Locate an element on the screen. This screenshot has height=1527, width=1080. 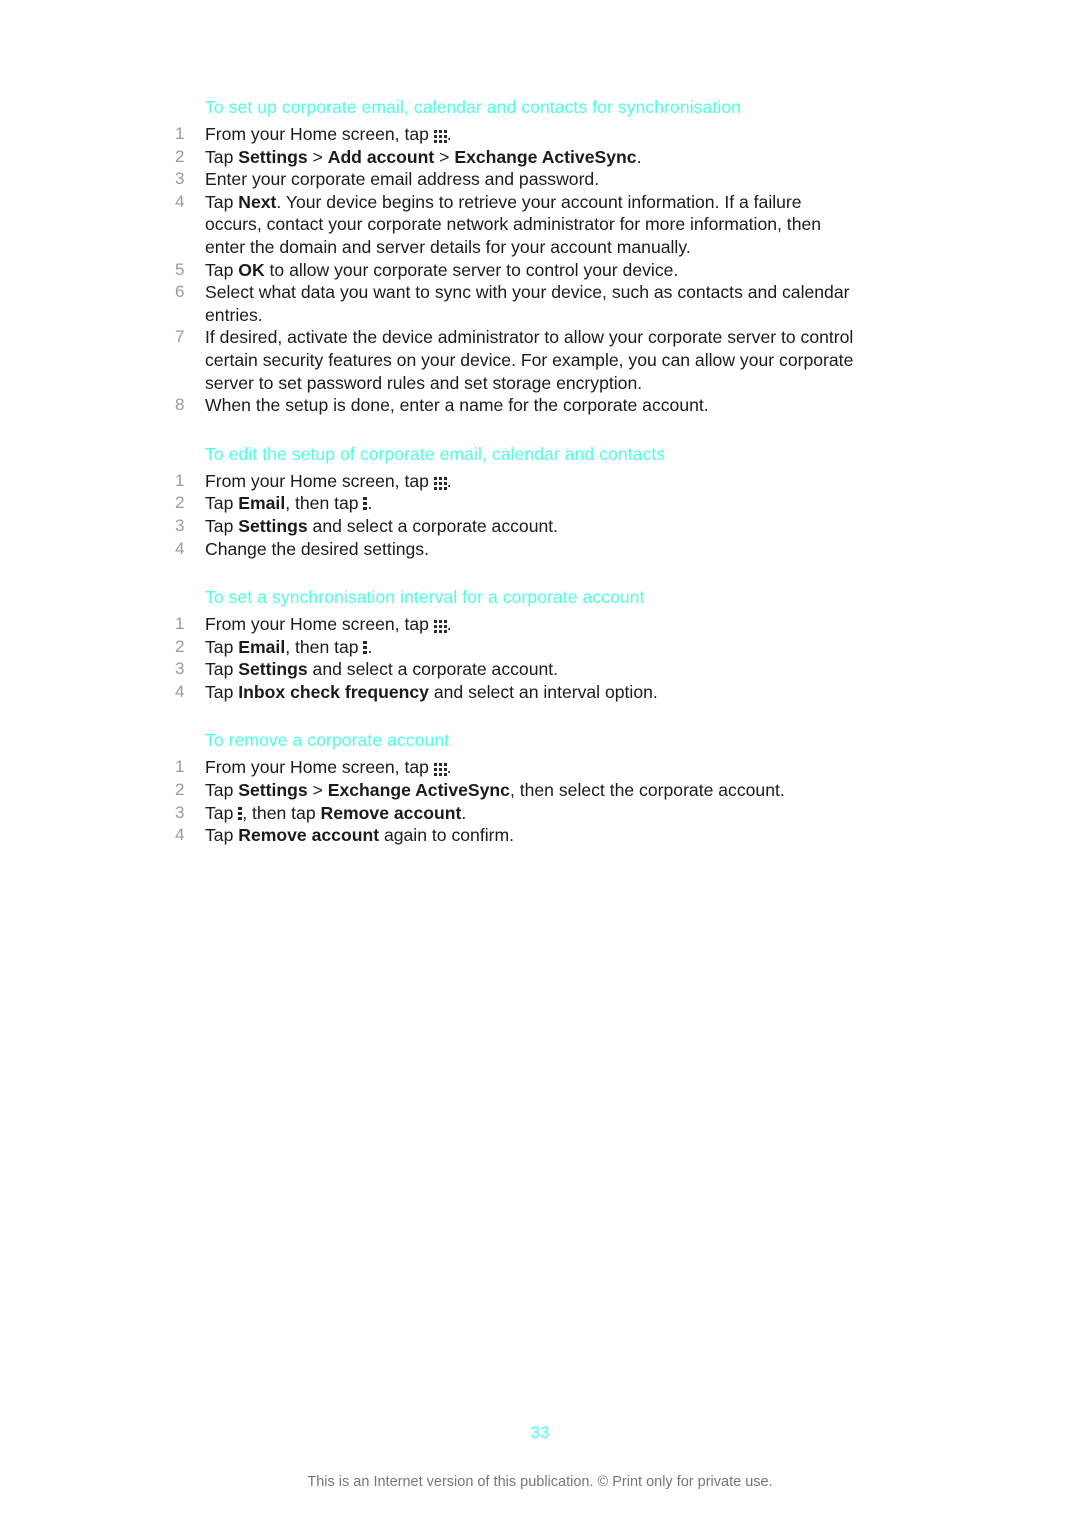
ui-element-name: Next is located at coordinates (257, 201).